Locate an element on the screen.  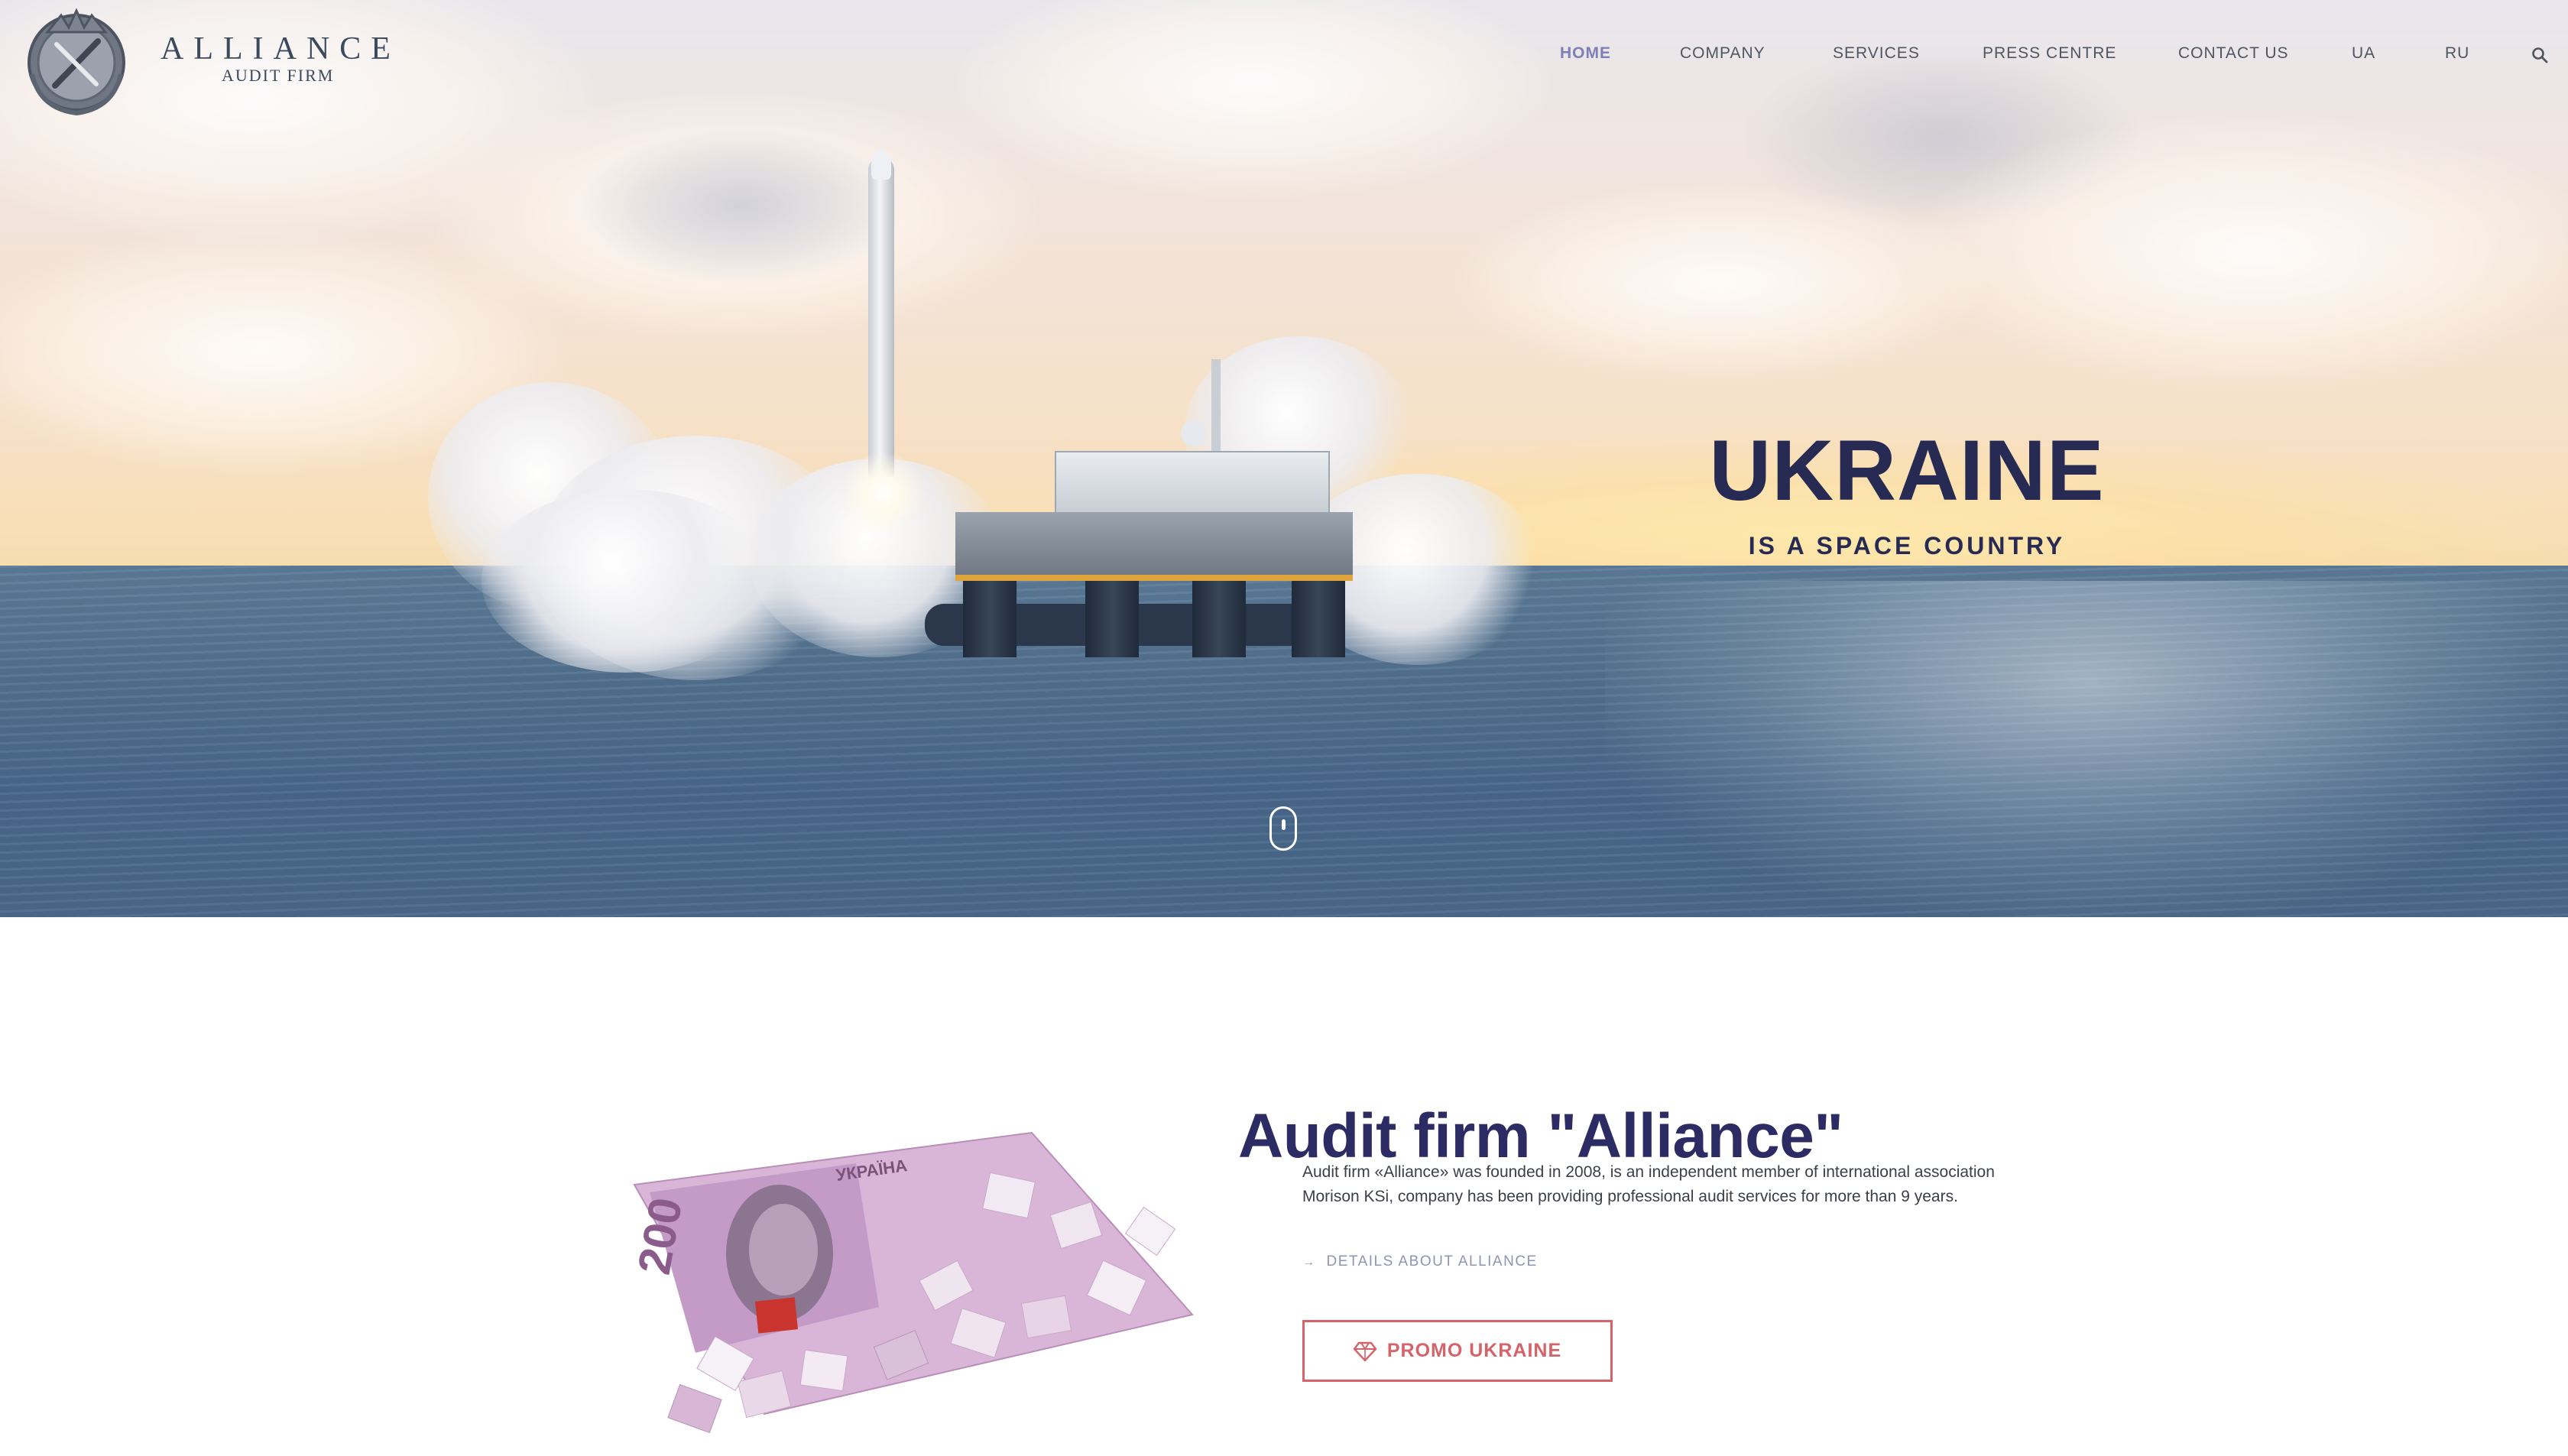
nav-company: COMPANY is located at coordinates (1722, 53).